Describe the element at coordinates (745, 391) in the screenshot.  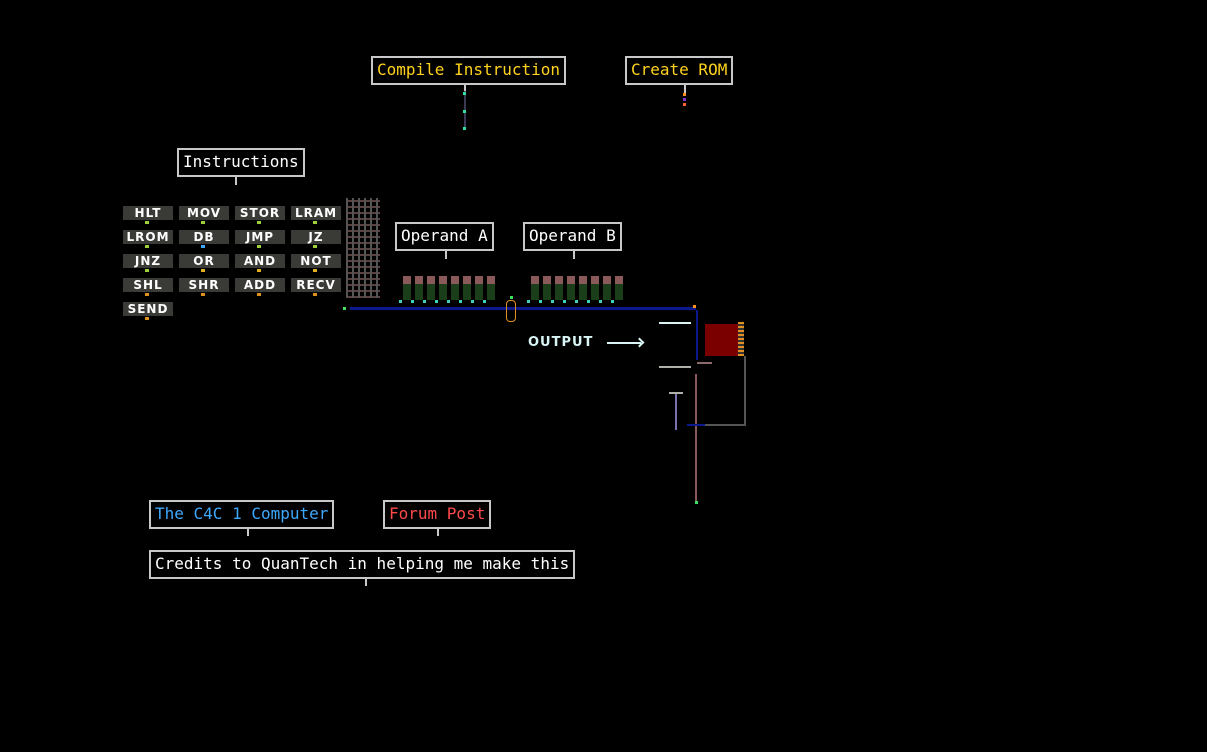
I see `display-return-wire` at that location.